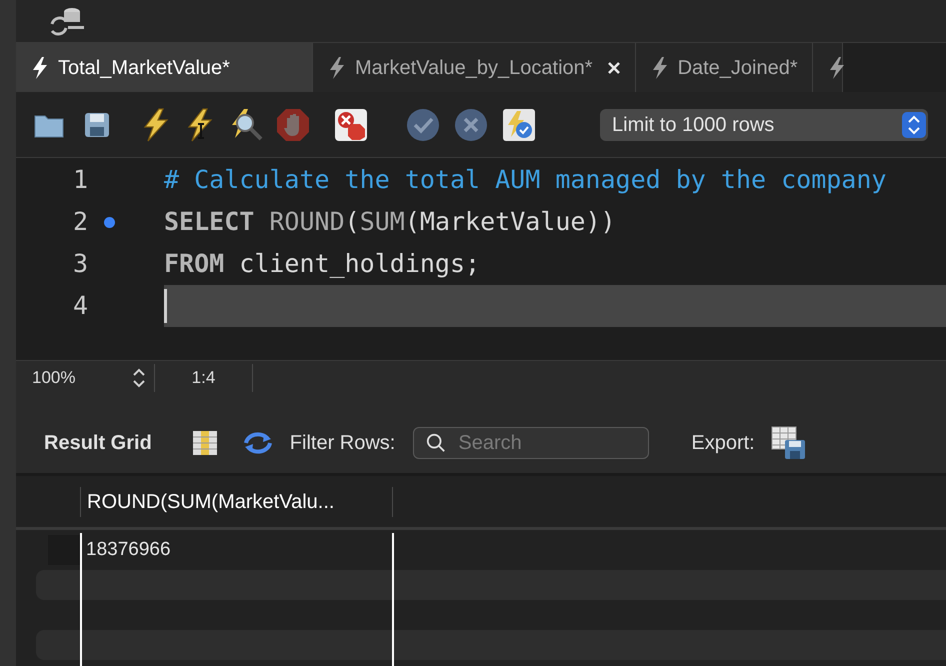  Describe the element at coordinates (80, 222) in the screenshot. I see `line-number: 2` at that location.